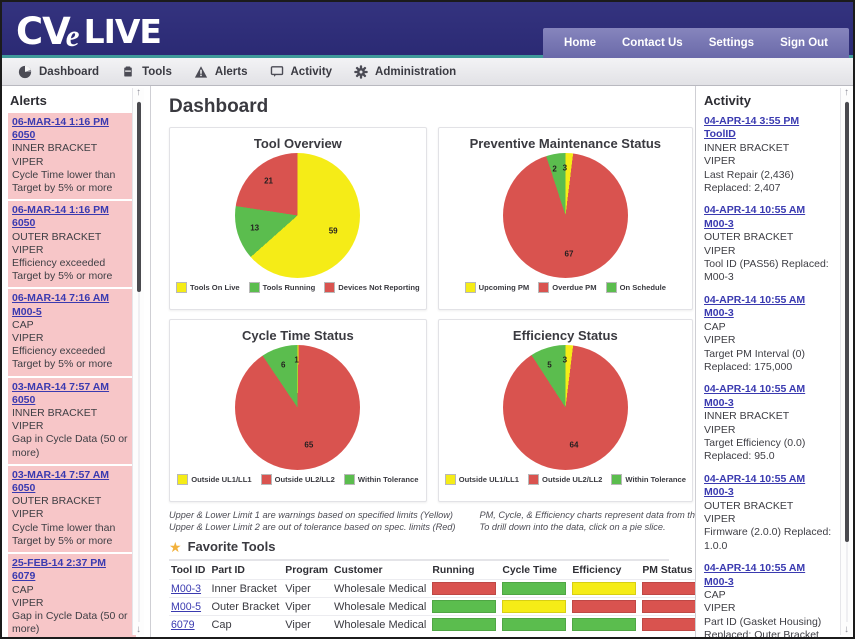 The image size is (855, 639). Describe the element at coordinates (72, 563) in the screenshot. I see `alert-timestamp: 25-FEB-14 2:37 PM` at that location.